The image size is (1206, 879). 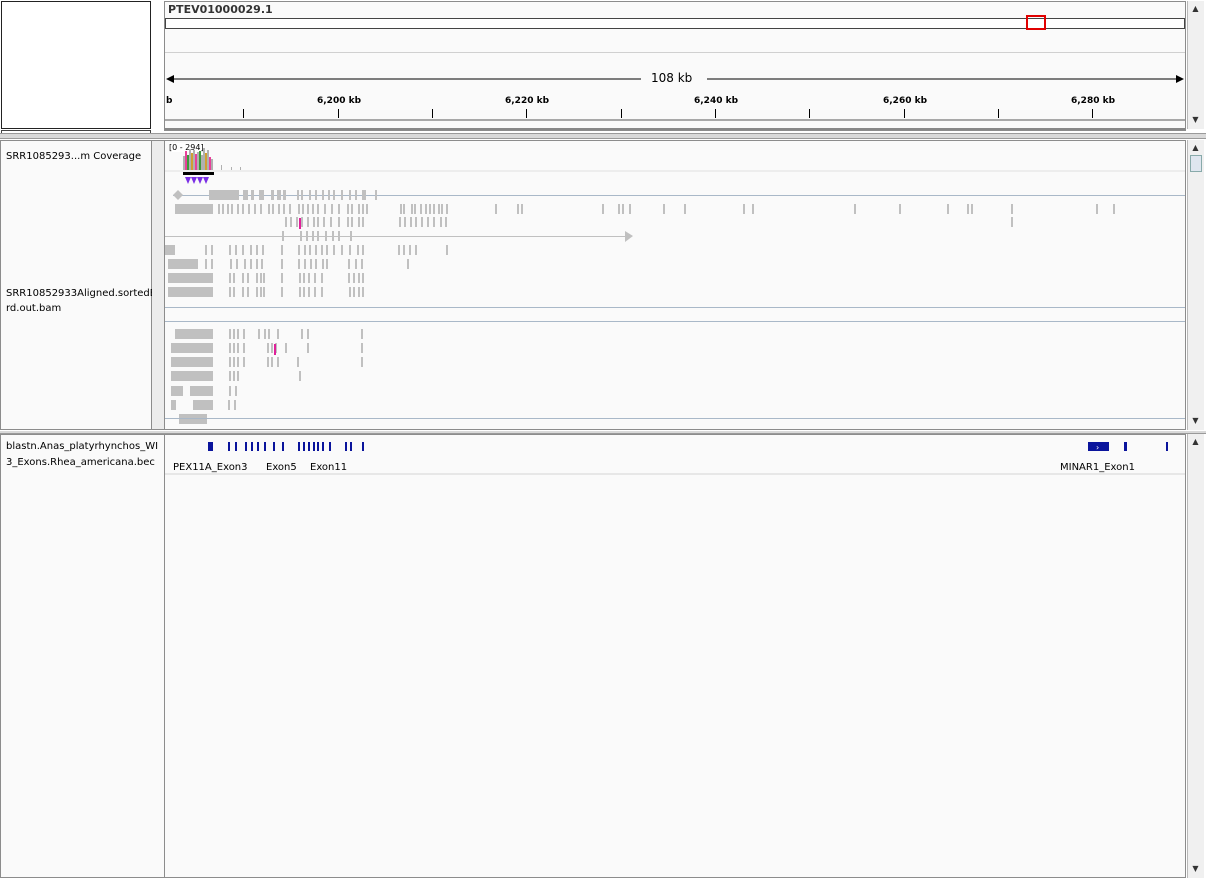 What do you see at coordinates (1036, 22) in the screenshot?
I see `current-region-box` at bounding box center [1036, 22].